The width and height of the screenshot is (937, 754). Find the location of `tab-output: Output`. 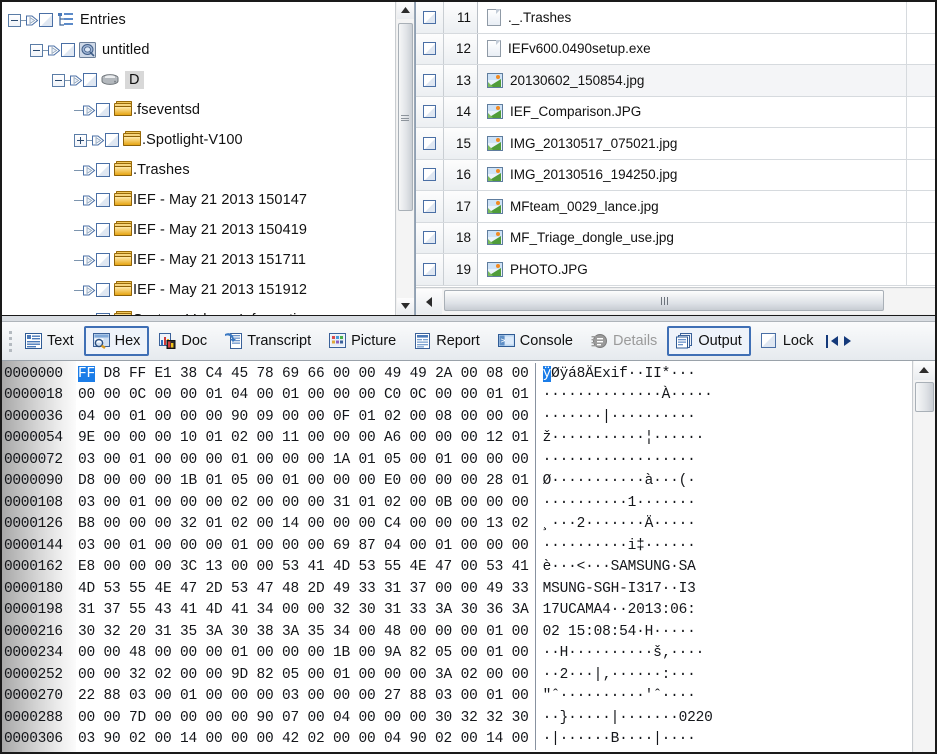

tab-output: Output is located at coordinates (709, 341).